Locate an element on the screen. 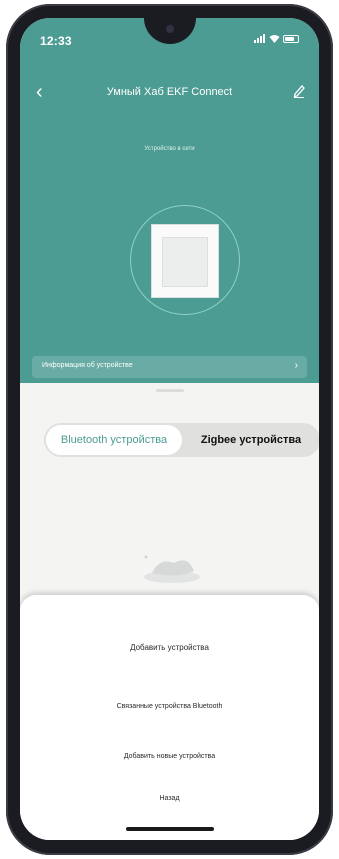 This screenshot has height=859, width=339. device-image-ring is located at coordinates (185, 260).